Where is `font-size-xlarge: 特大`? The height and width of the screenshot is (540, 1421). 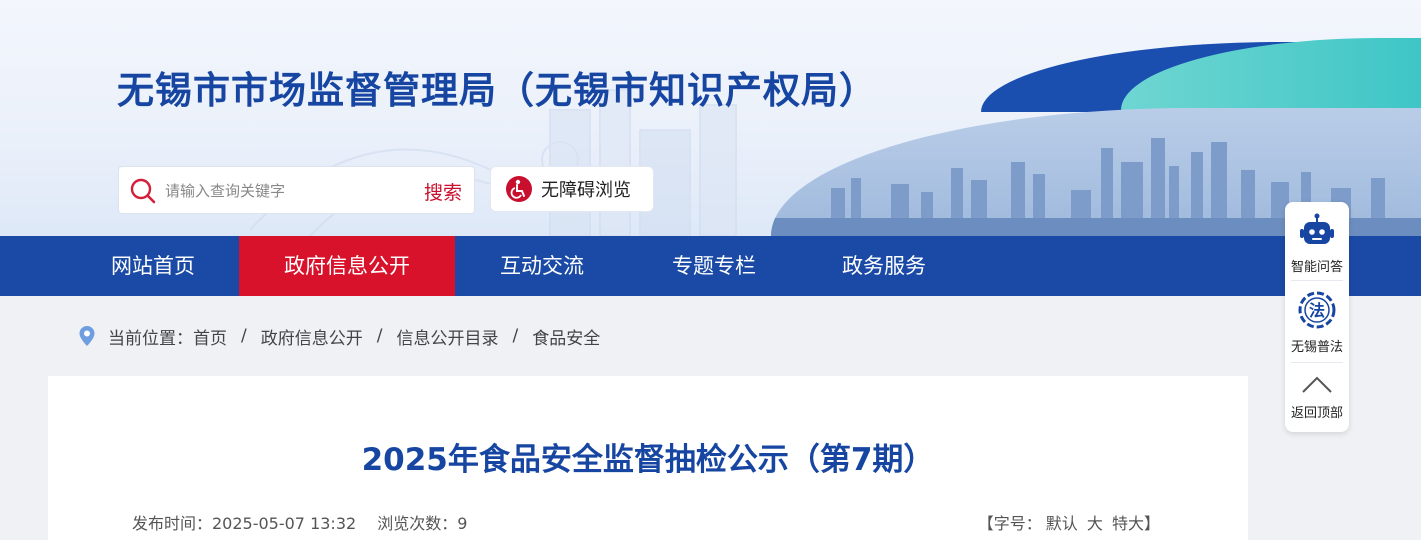 font-size-xlarge: 特大 is located at coordinates (1128, 523).